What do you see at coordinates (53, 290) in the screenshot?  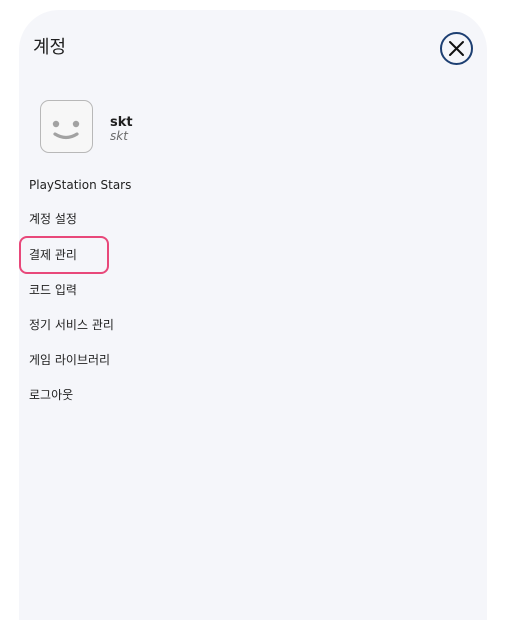 I see `menu-item-redeem-code: 코드 입력` at bounding box center [53, 290].